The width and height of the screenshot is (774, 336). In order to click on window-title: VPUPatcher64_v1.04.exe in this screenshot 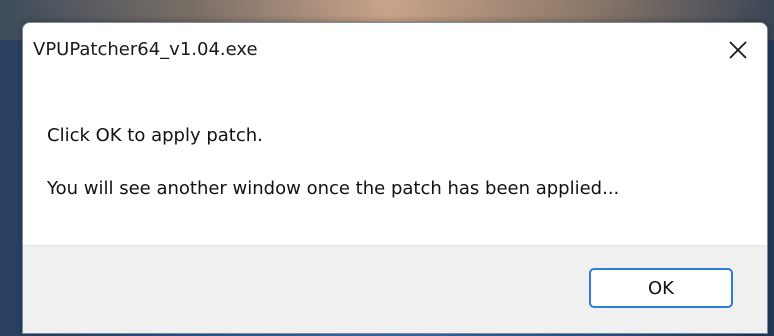, I will do `click(145, 49)`.